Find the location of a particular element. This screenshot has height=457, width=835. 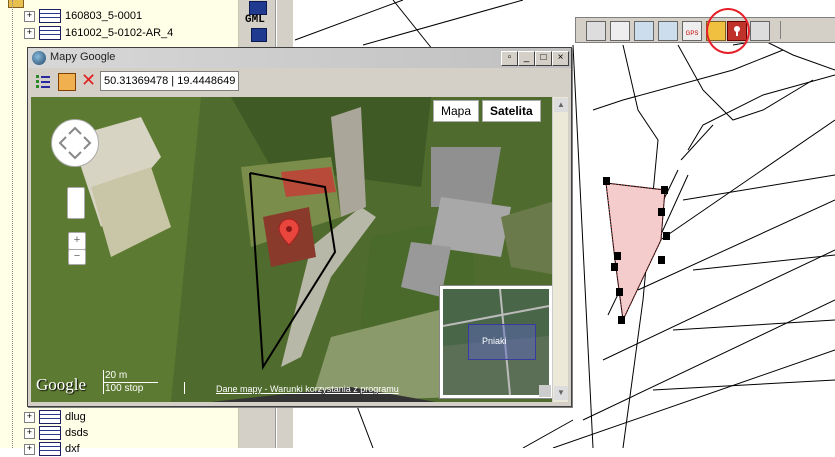

map-type-option: Mapa is located at coordinates (456, 111).